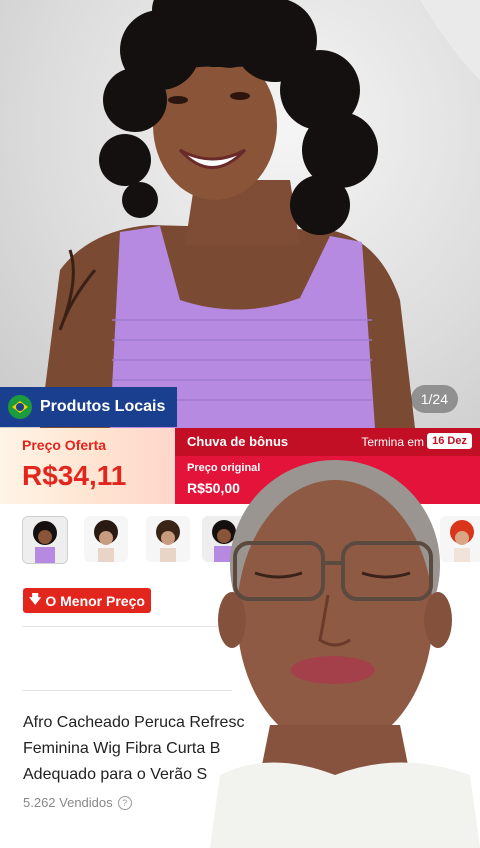  What do you see at coordinates (122, 748) in the screenshot?
I see `product-title-line: Feminina Wig Fibra Curta B` at bounding box center [122, 748].